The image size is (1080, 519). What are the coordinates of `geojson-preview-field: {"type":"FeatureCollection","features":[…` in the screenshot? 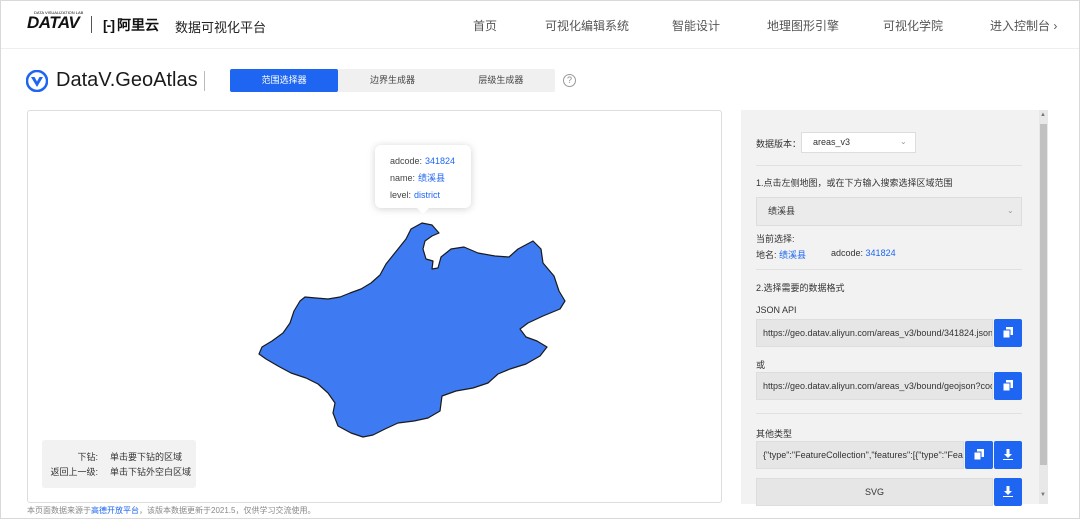 It's located at (860, 455).